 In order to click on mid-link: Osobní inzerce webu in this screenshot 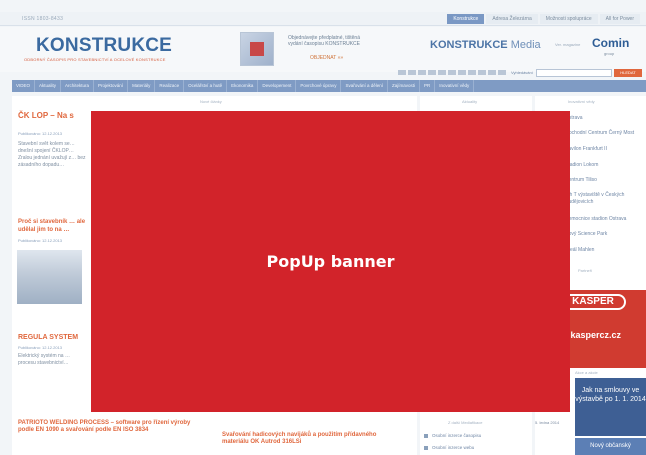, I will do `click(453, 447)`.